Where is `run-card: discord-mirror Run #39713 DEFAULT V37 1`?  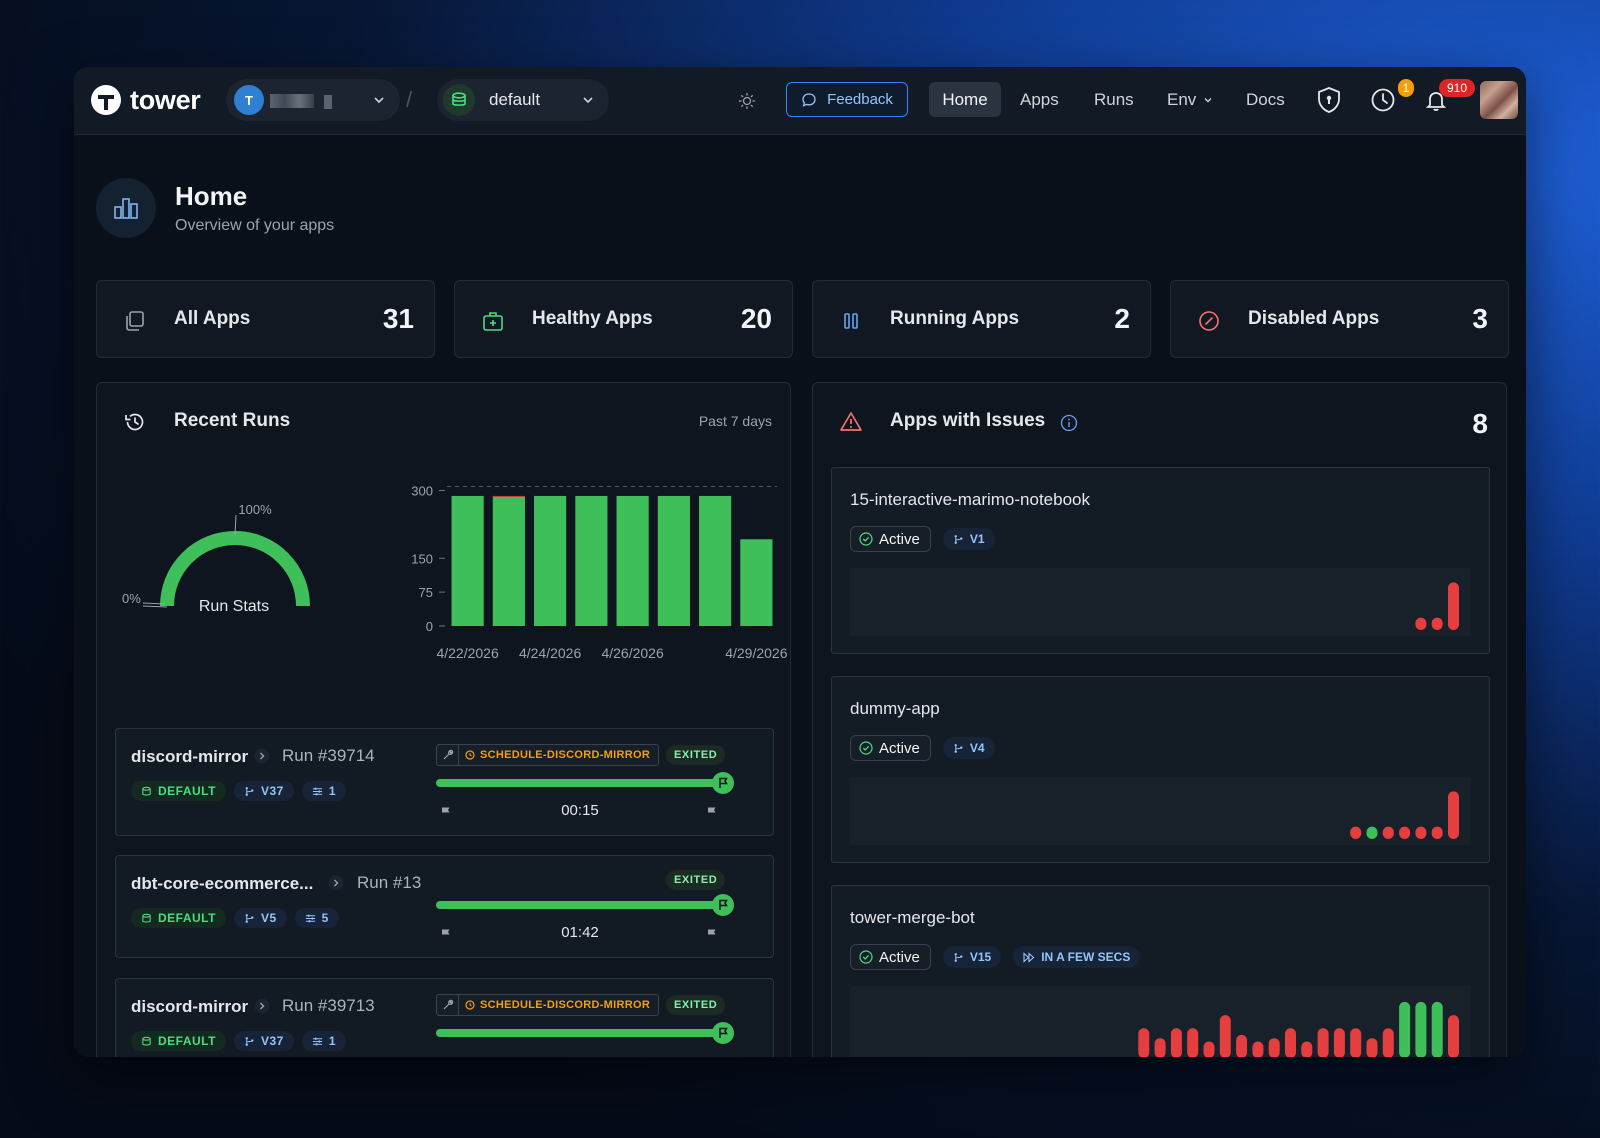
run-card: discord-mirror Run #39713 DEFAULT V37 1 is located at coordinates (444, 1017).